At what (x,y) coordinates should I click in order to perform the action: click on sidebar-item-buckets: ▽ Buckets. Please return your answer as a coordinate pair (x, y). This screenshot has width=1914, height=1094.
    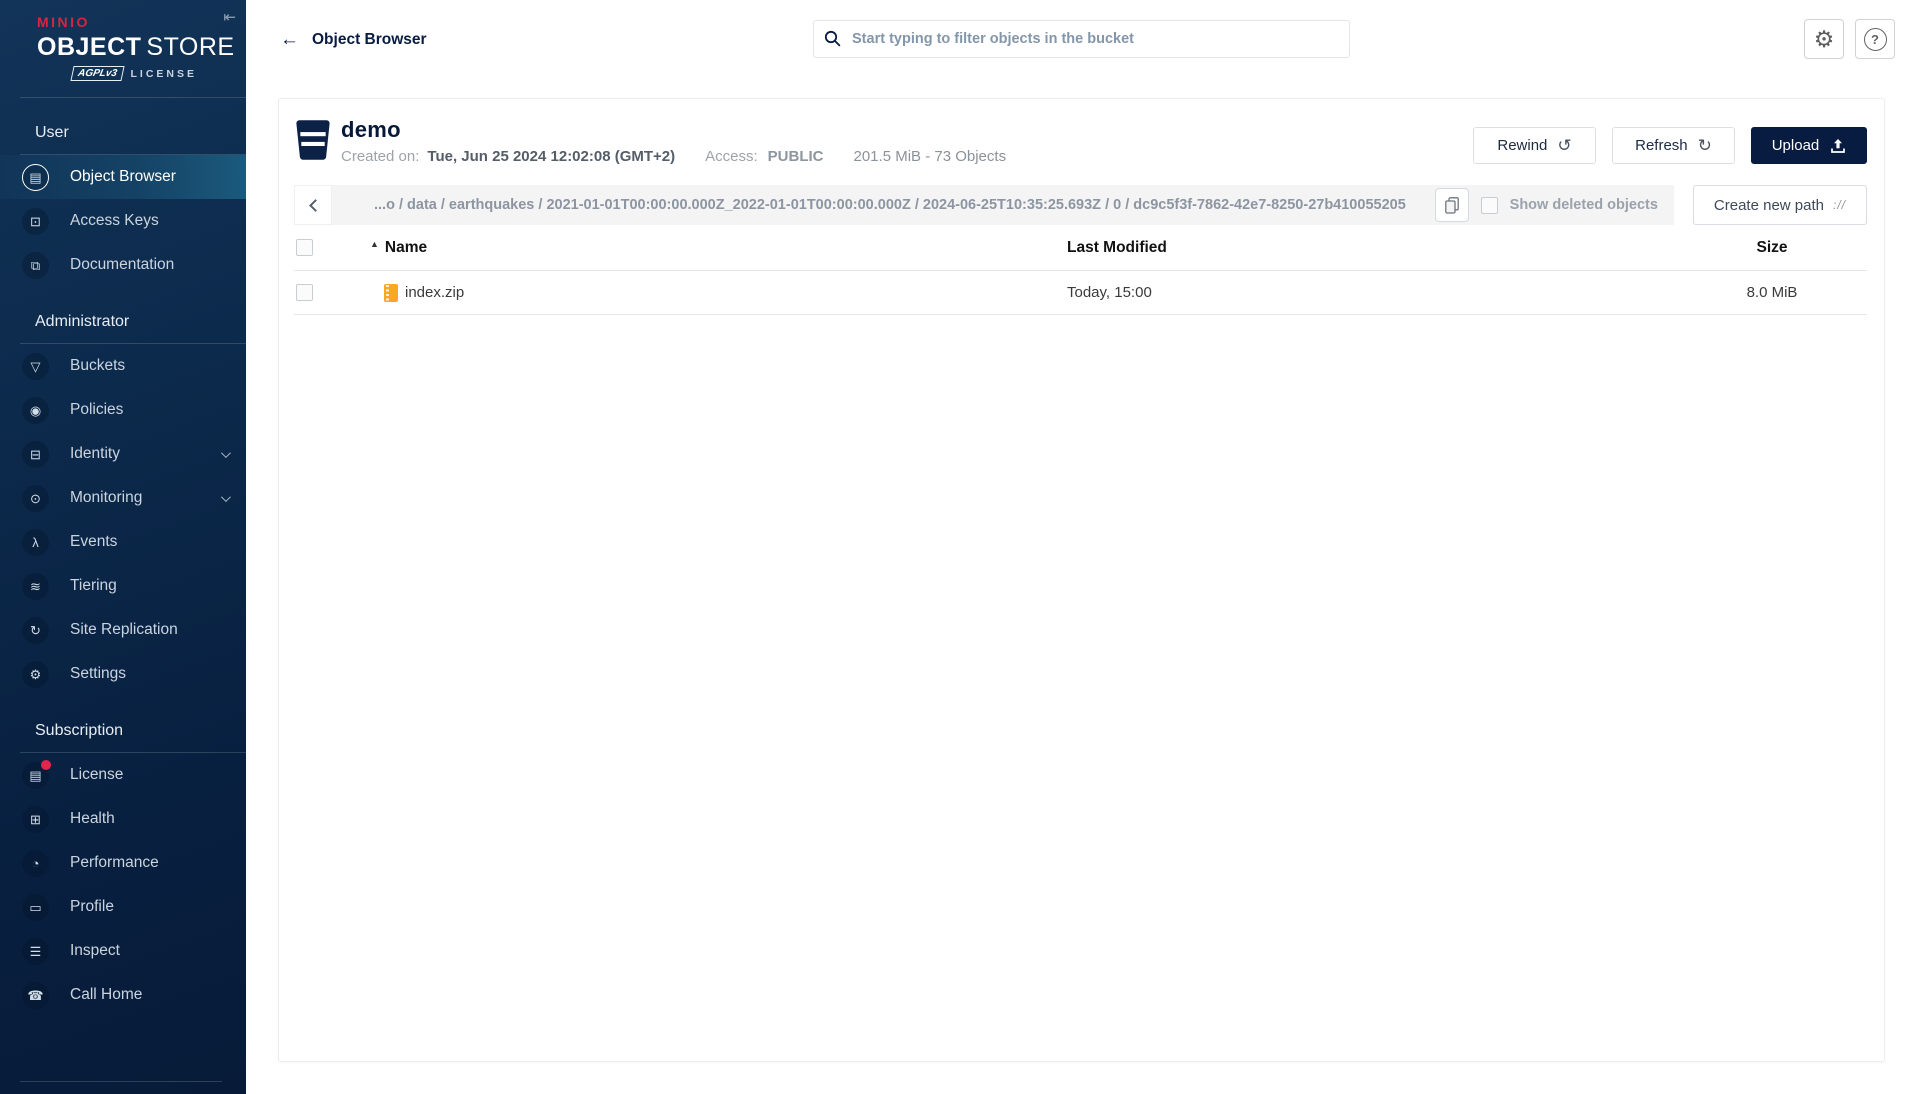
    Looking at the image, I should click on (123, 366).